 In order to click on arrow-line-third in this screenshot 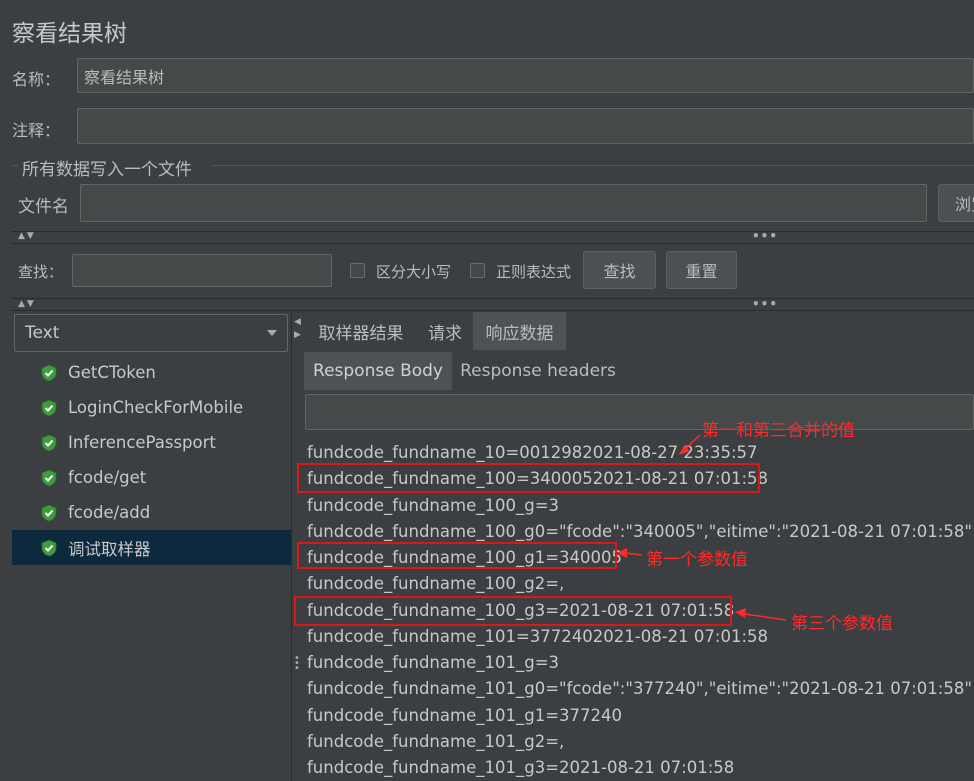, I will do `click(765, 617)`.